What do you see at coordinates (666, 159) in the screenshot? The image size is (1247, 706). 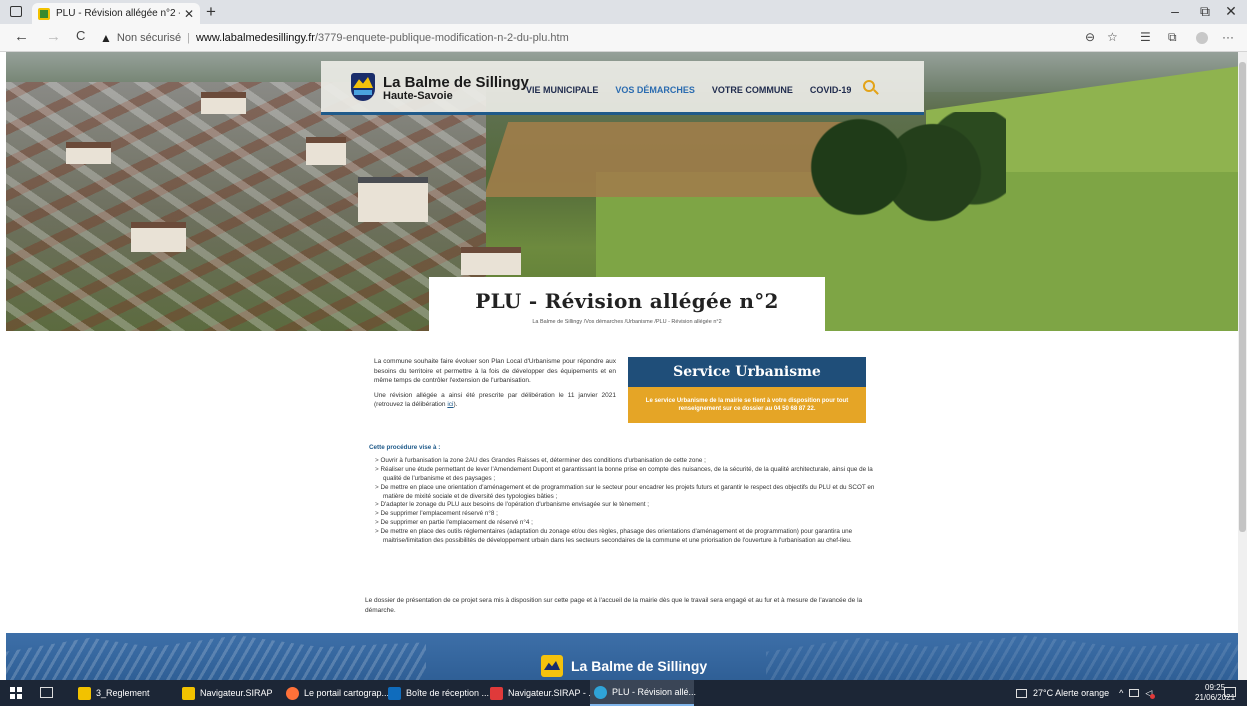 I see `hero-crop-field` at bounding box center [666, 159].